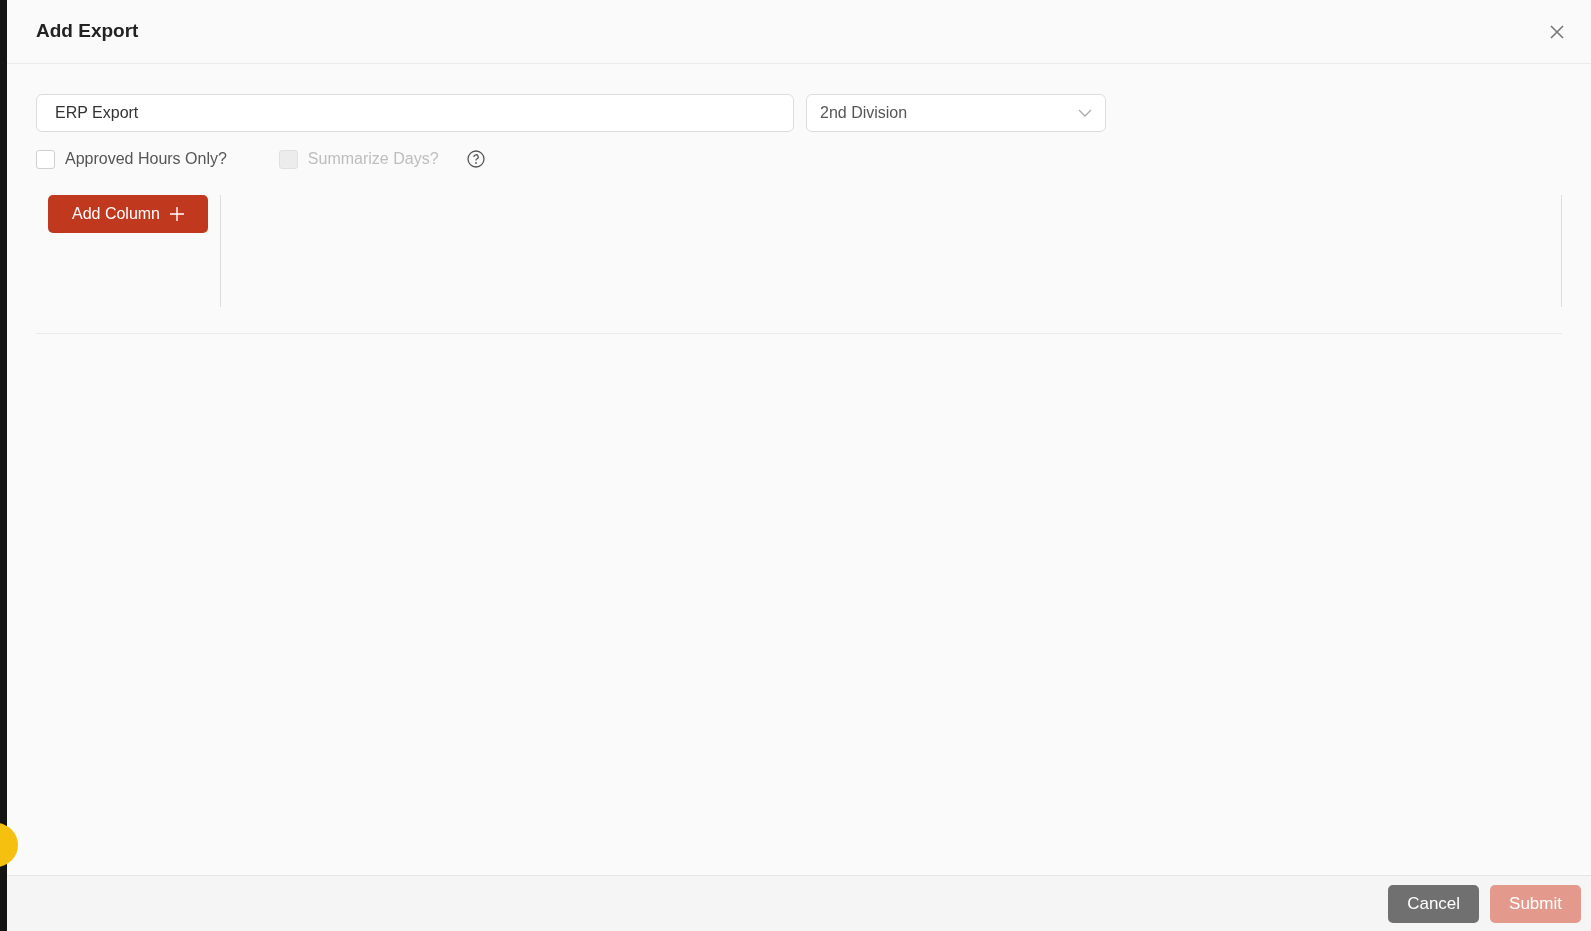  What do you see at coordinates (128, 214) in the screenshot?
I see `add-column-button: Add Column` at bounding box center [128, 214].